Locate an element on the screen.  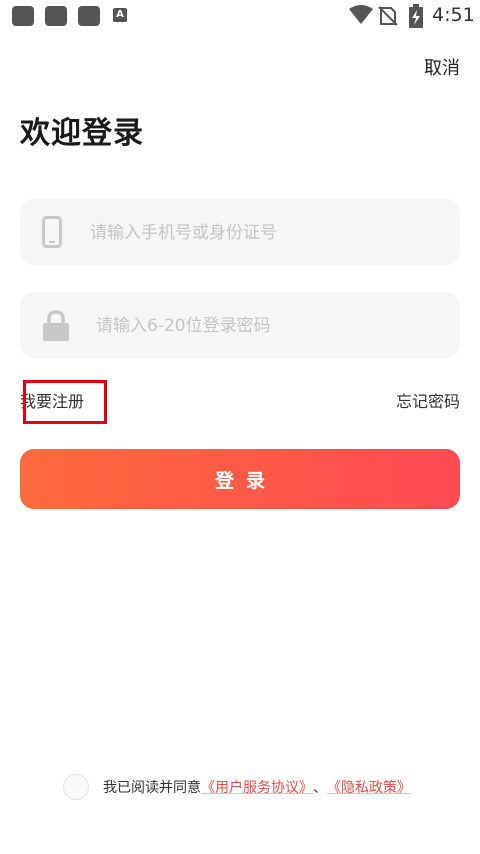
forgot-password-link: 忘记密码 is located at coordinates (428, 400).